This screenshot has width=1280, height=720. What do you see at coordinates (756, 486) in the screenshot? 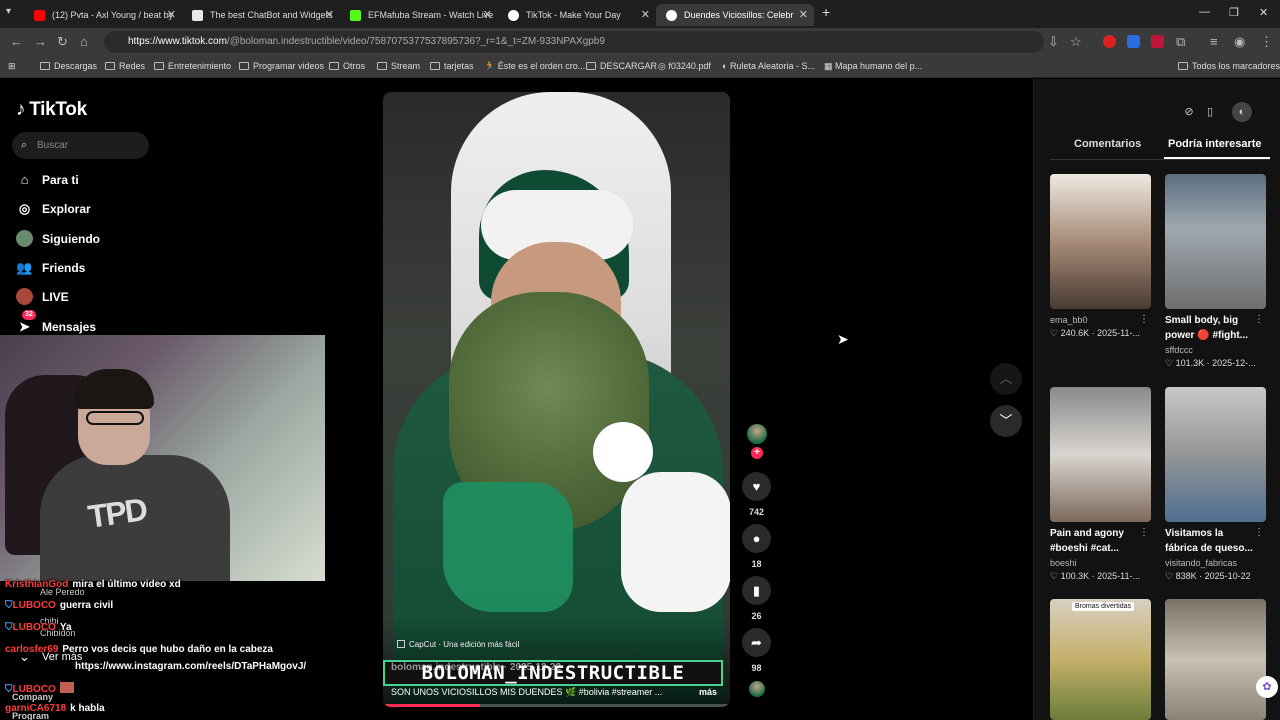
I see `like-button: ♥` at bounding box center [756, 486].